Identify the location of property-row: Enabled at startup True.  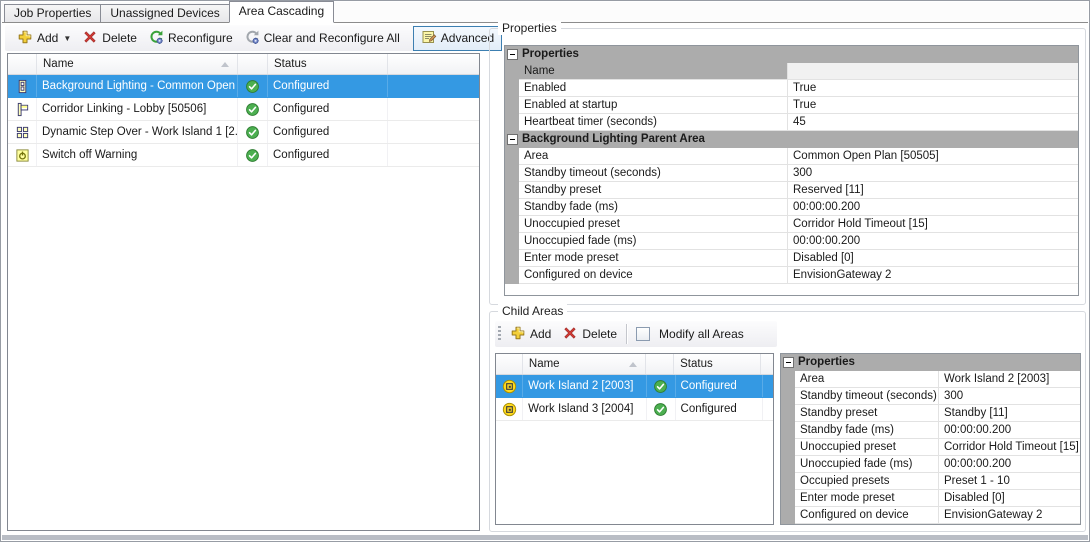
(791, 105).